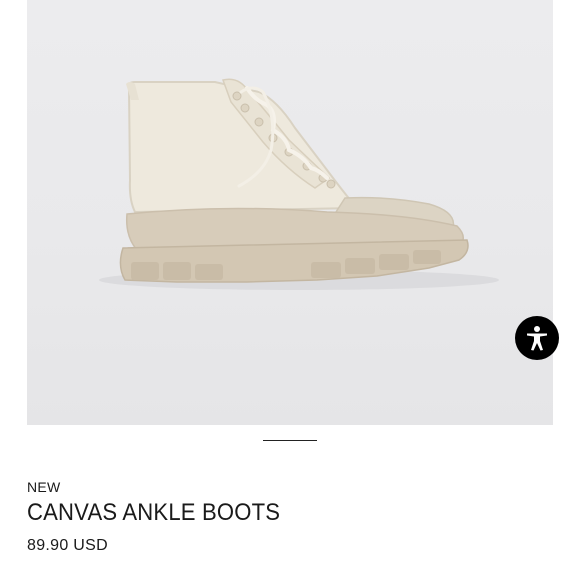 The width and height of the screenshot is (580, 580). What do you see at coordinates (44, 487) in the screenshot?
I see `new-badge: NEW` at bounding box center [44, 487].